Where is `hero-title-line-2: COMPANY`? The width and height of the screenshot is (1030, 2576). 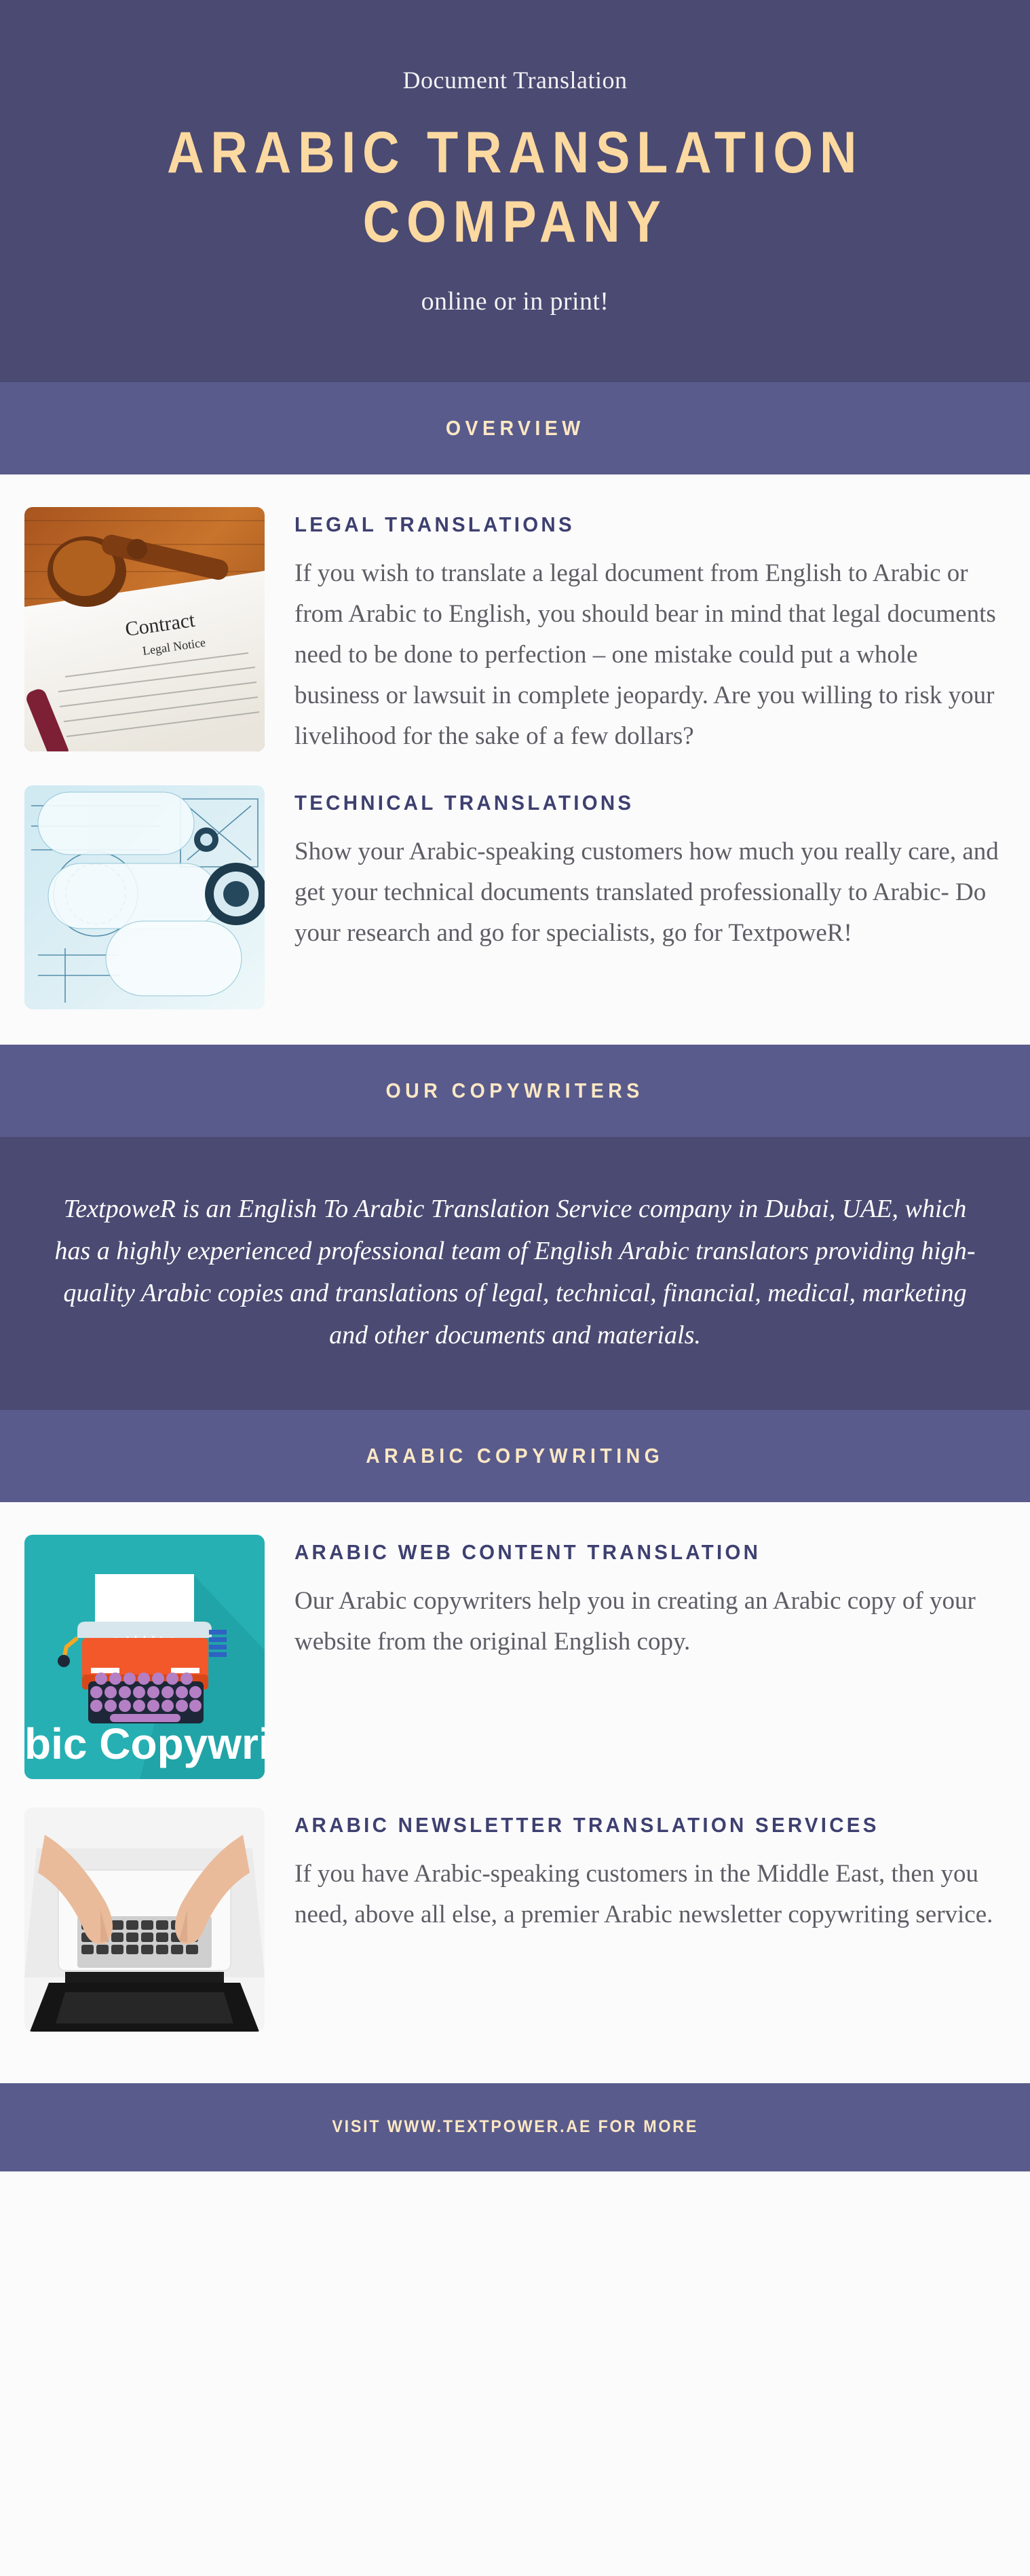 hero-title-line-2: COMPANY is located at coordinates (515, 222).